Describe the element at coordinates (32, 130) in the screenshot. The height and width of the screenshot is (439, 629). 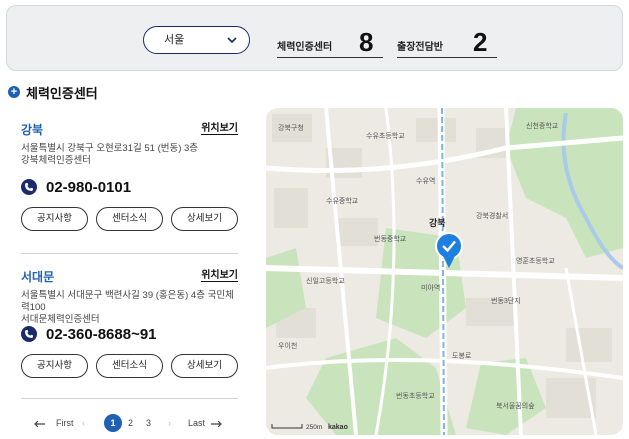
I see `center-name: 강북` at that location.